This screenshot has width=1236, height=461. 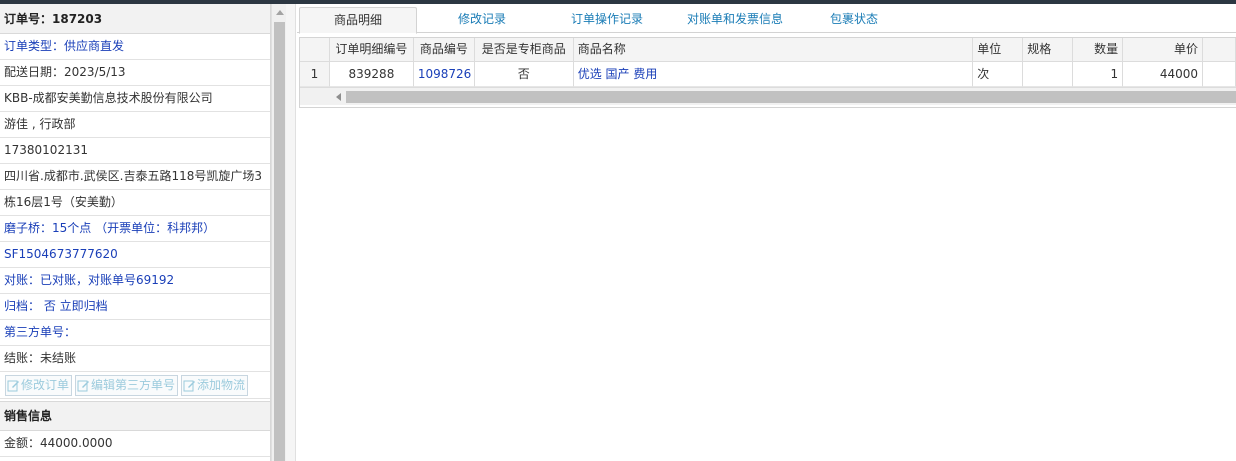 What do you see at coordinates (221, 385) in the screenshot?
I see `add-logistics-label: 添加物流` at bounding box center [221, 385].